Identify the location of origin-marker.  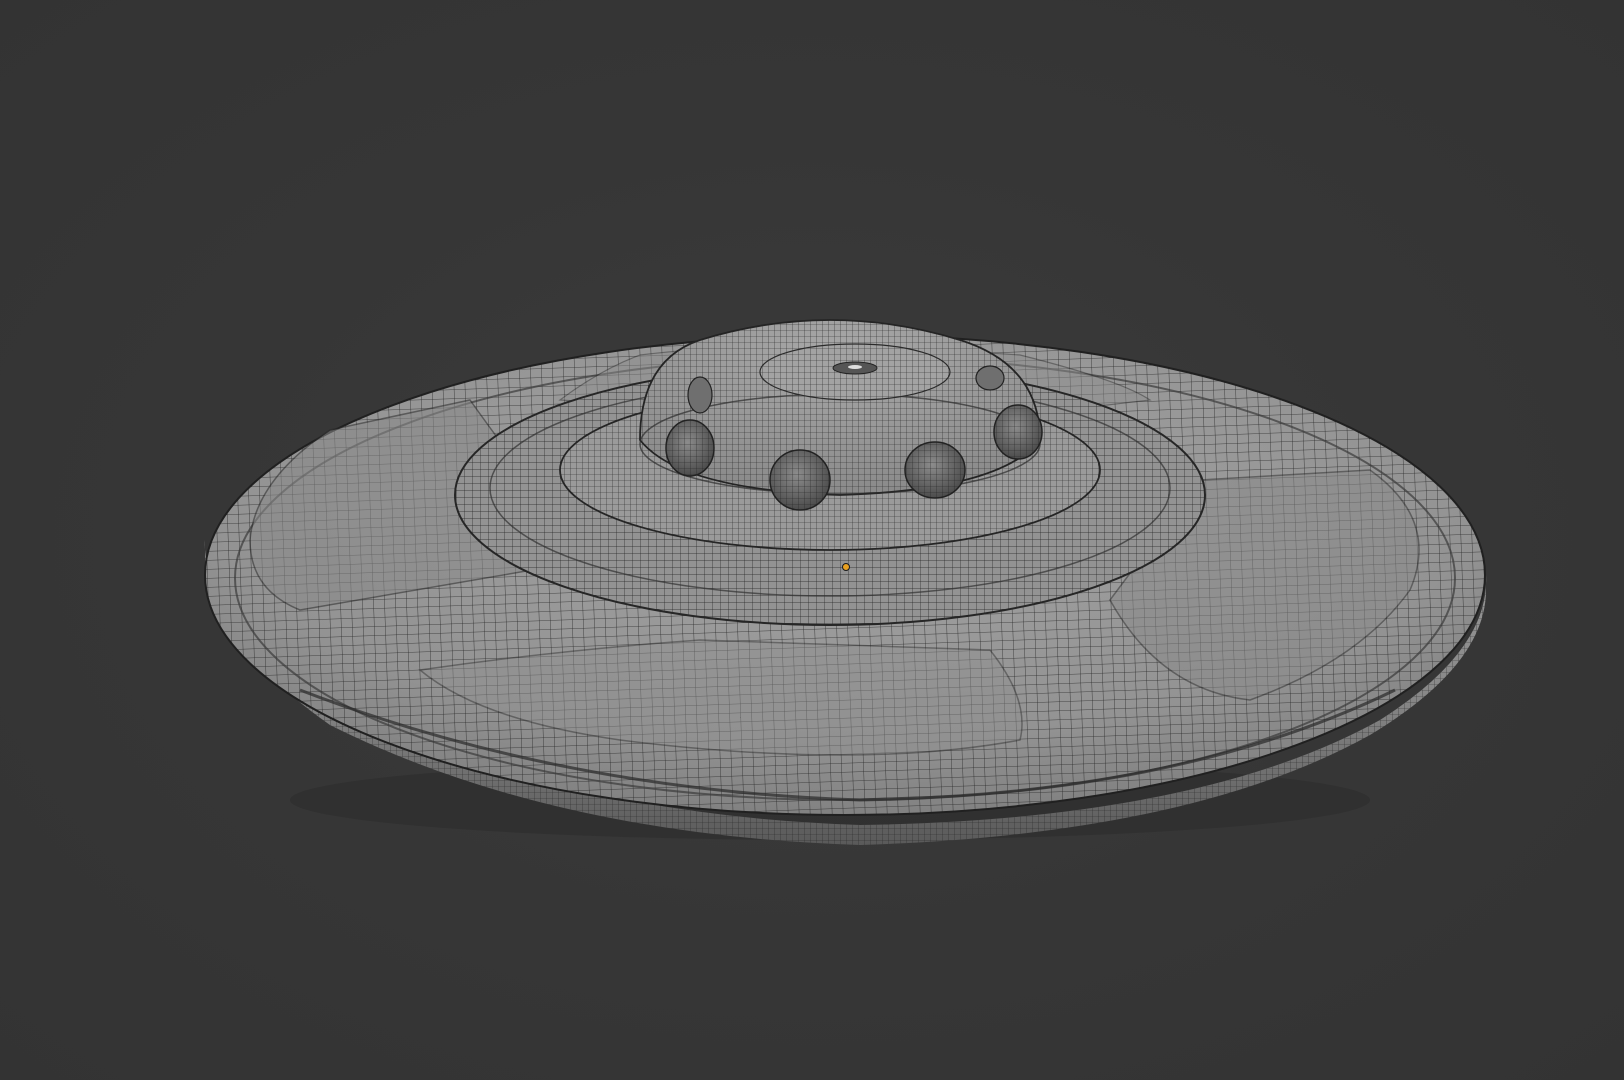
(846, 567).